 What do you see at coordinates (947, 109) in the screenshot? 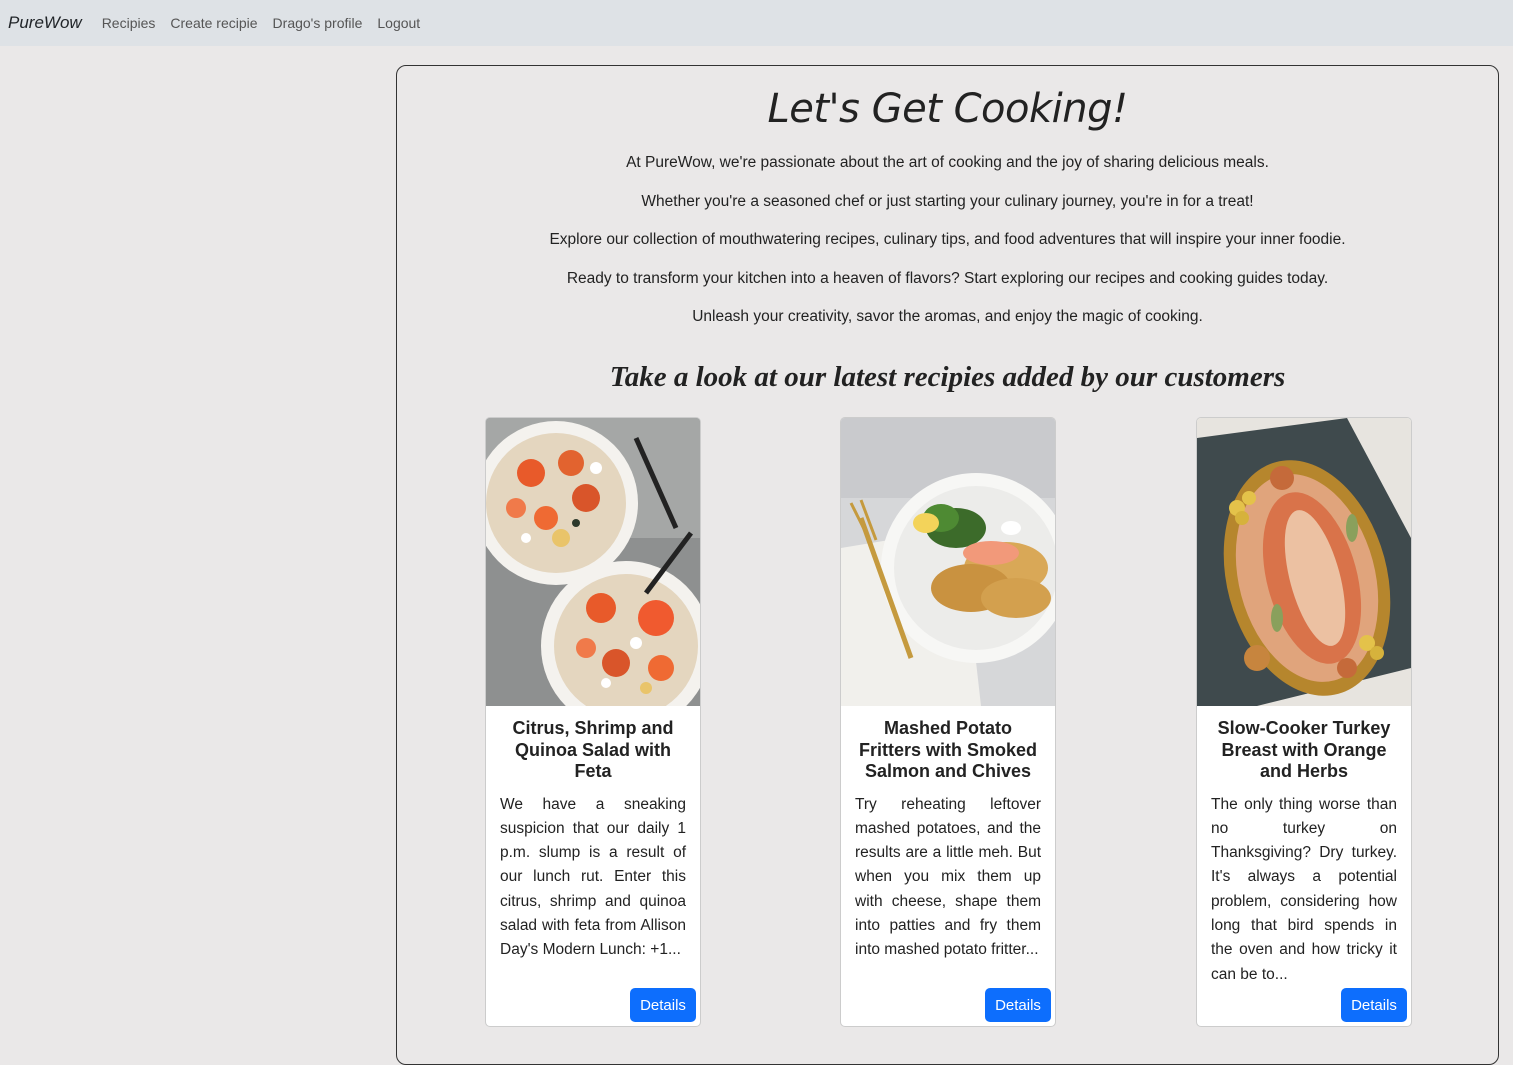
I see `page-title: Let's Get Cooking!` at bounding box center [947, 109].